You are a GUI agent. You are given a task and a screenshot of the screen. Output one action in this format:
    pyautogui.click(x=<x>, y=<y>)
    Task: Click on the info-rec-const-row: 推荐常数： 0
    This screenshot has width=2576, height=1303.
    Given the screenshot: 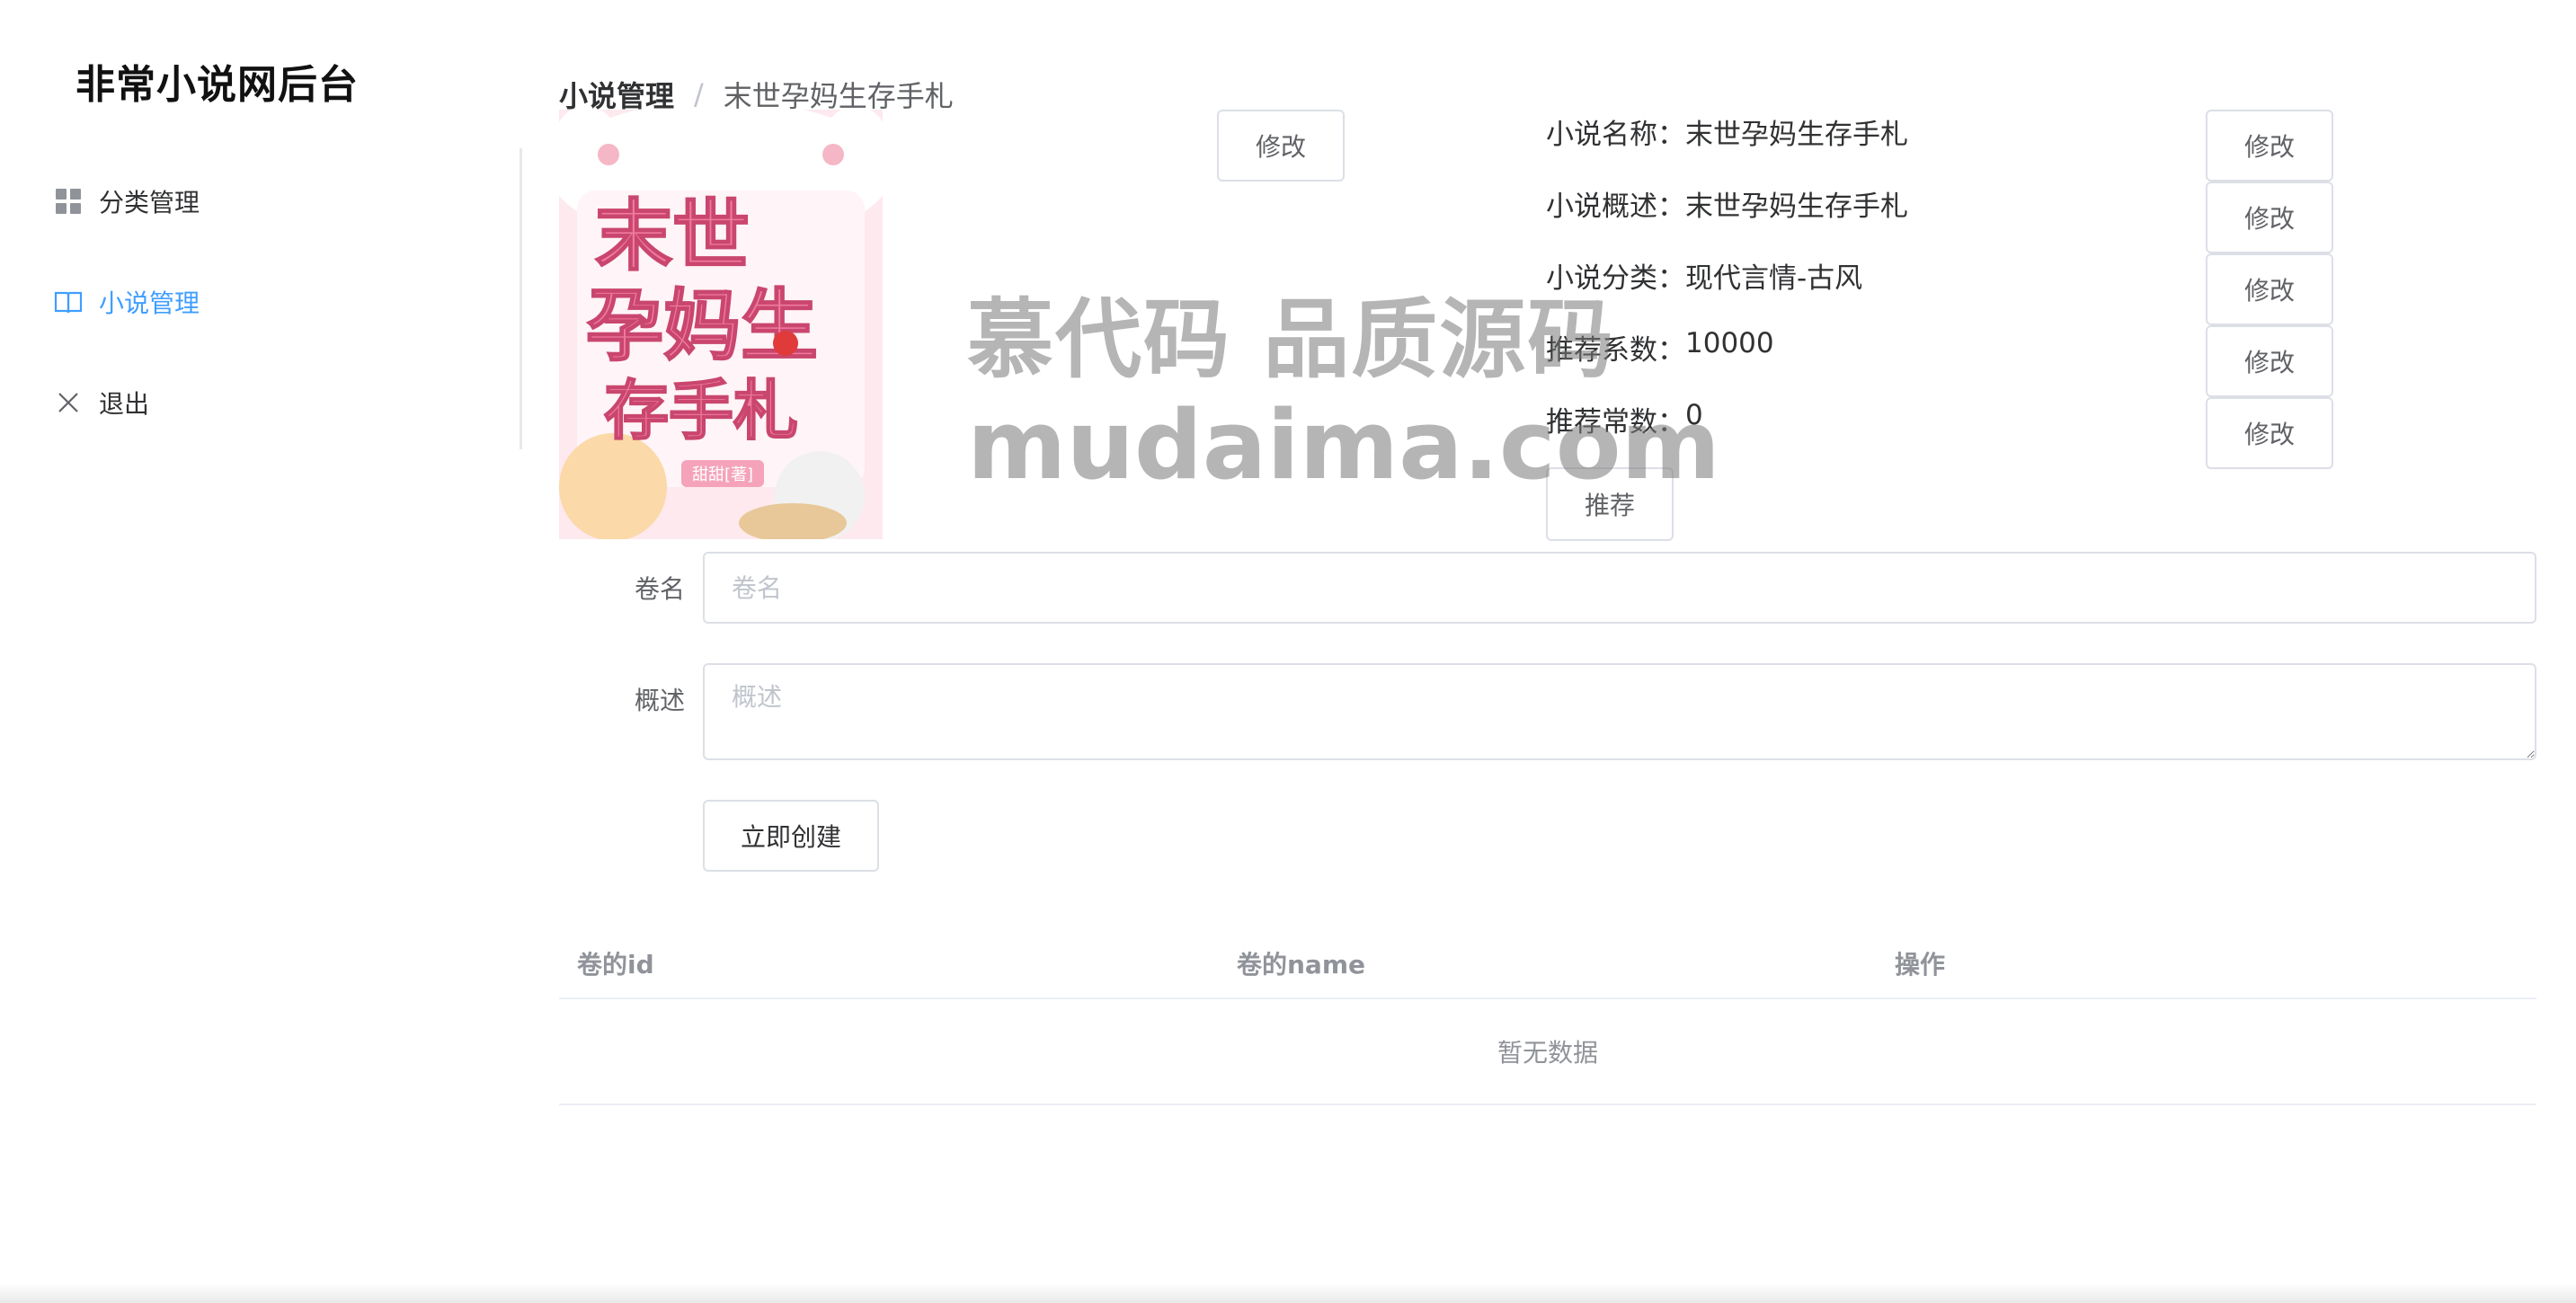 What is the action you would take?
    pyautogui.click(x=1624, y=419)
    